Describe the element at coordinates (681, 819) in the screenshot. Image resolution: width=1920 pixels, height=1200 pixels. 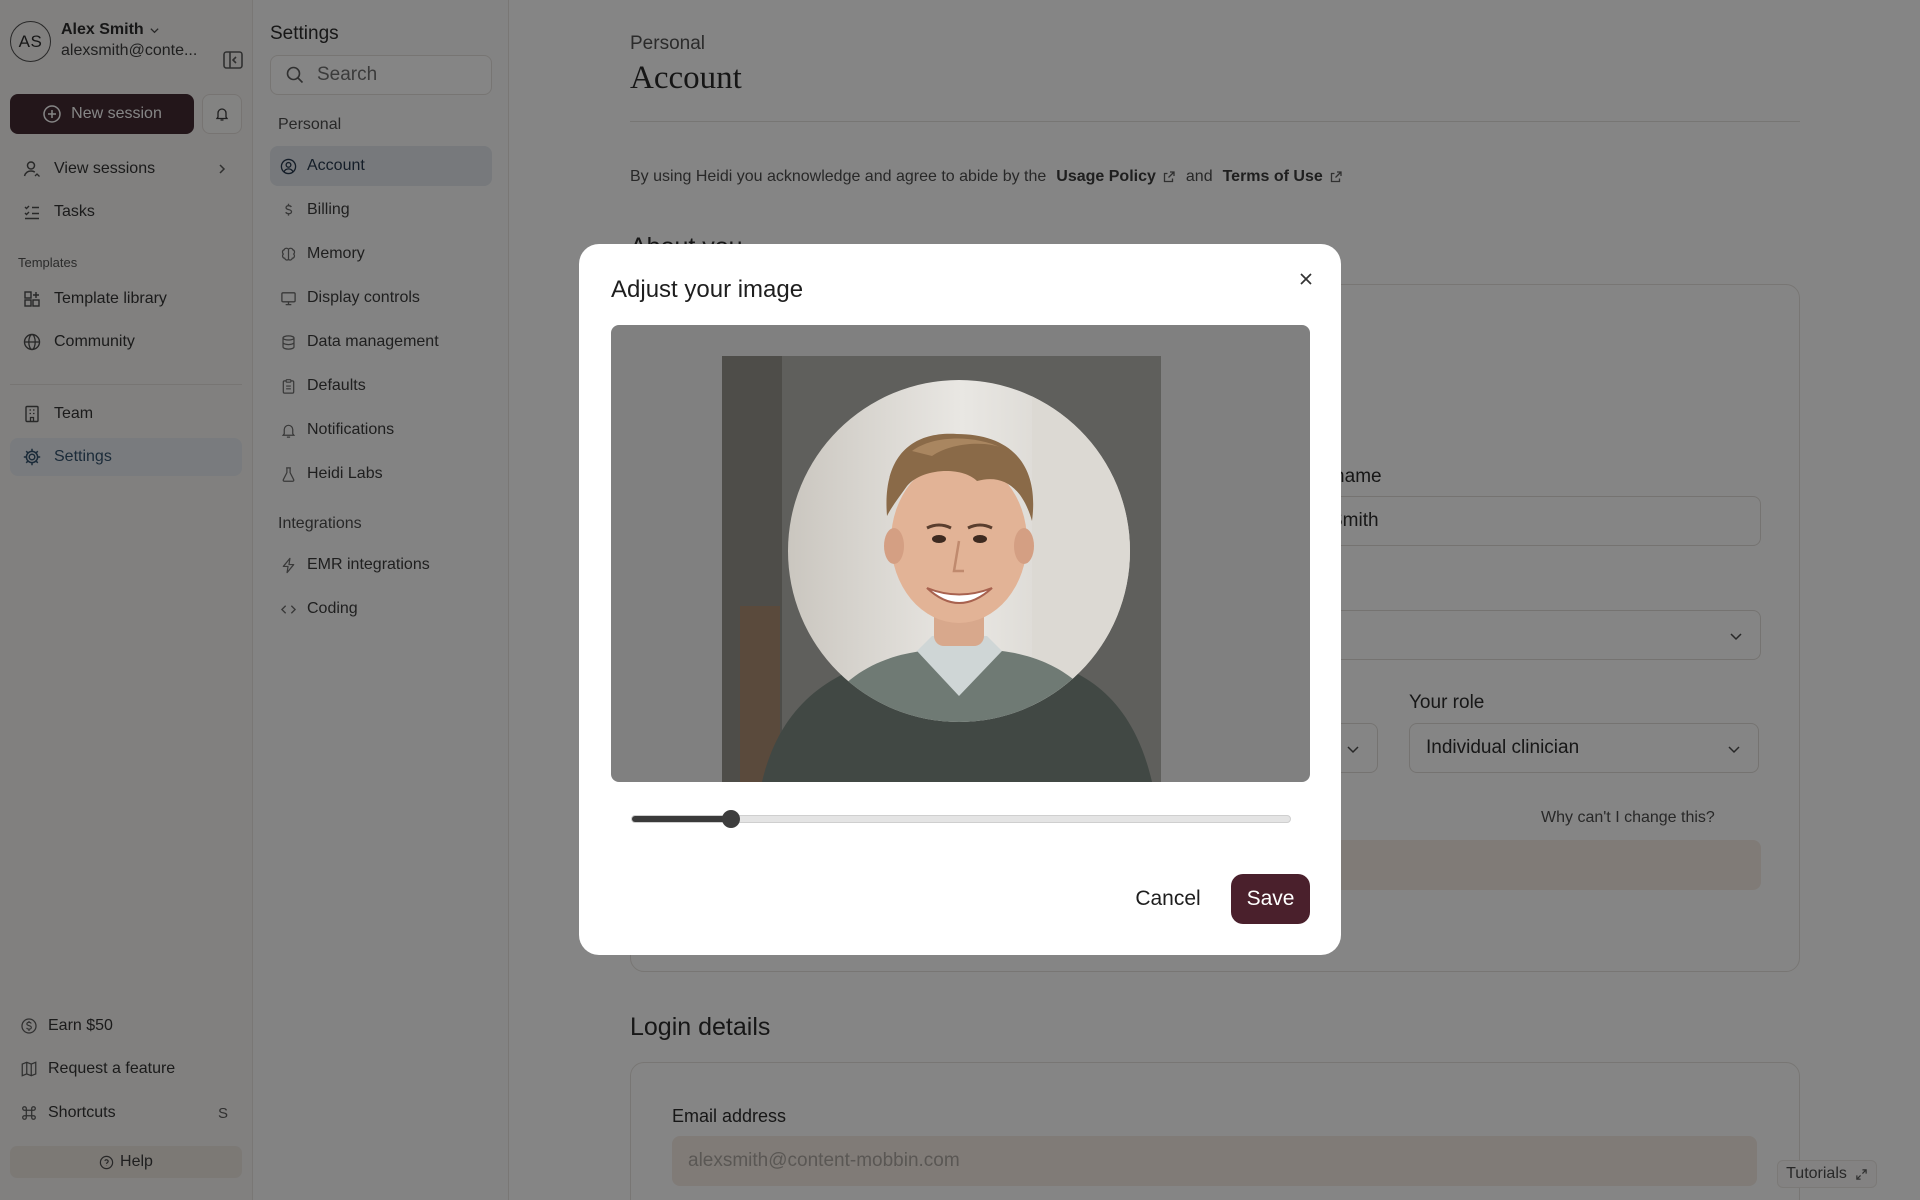
I see `zoom-slider-fill` at that location.